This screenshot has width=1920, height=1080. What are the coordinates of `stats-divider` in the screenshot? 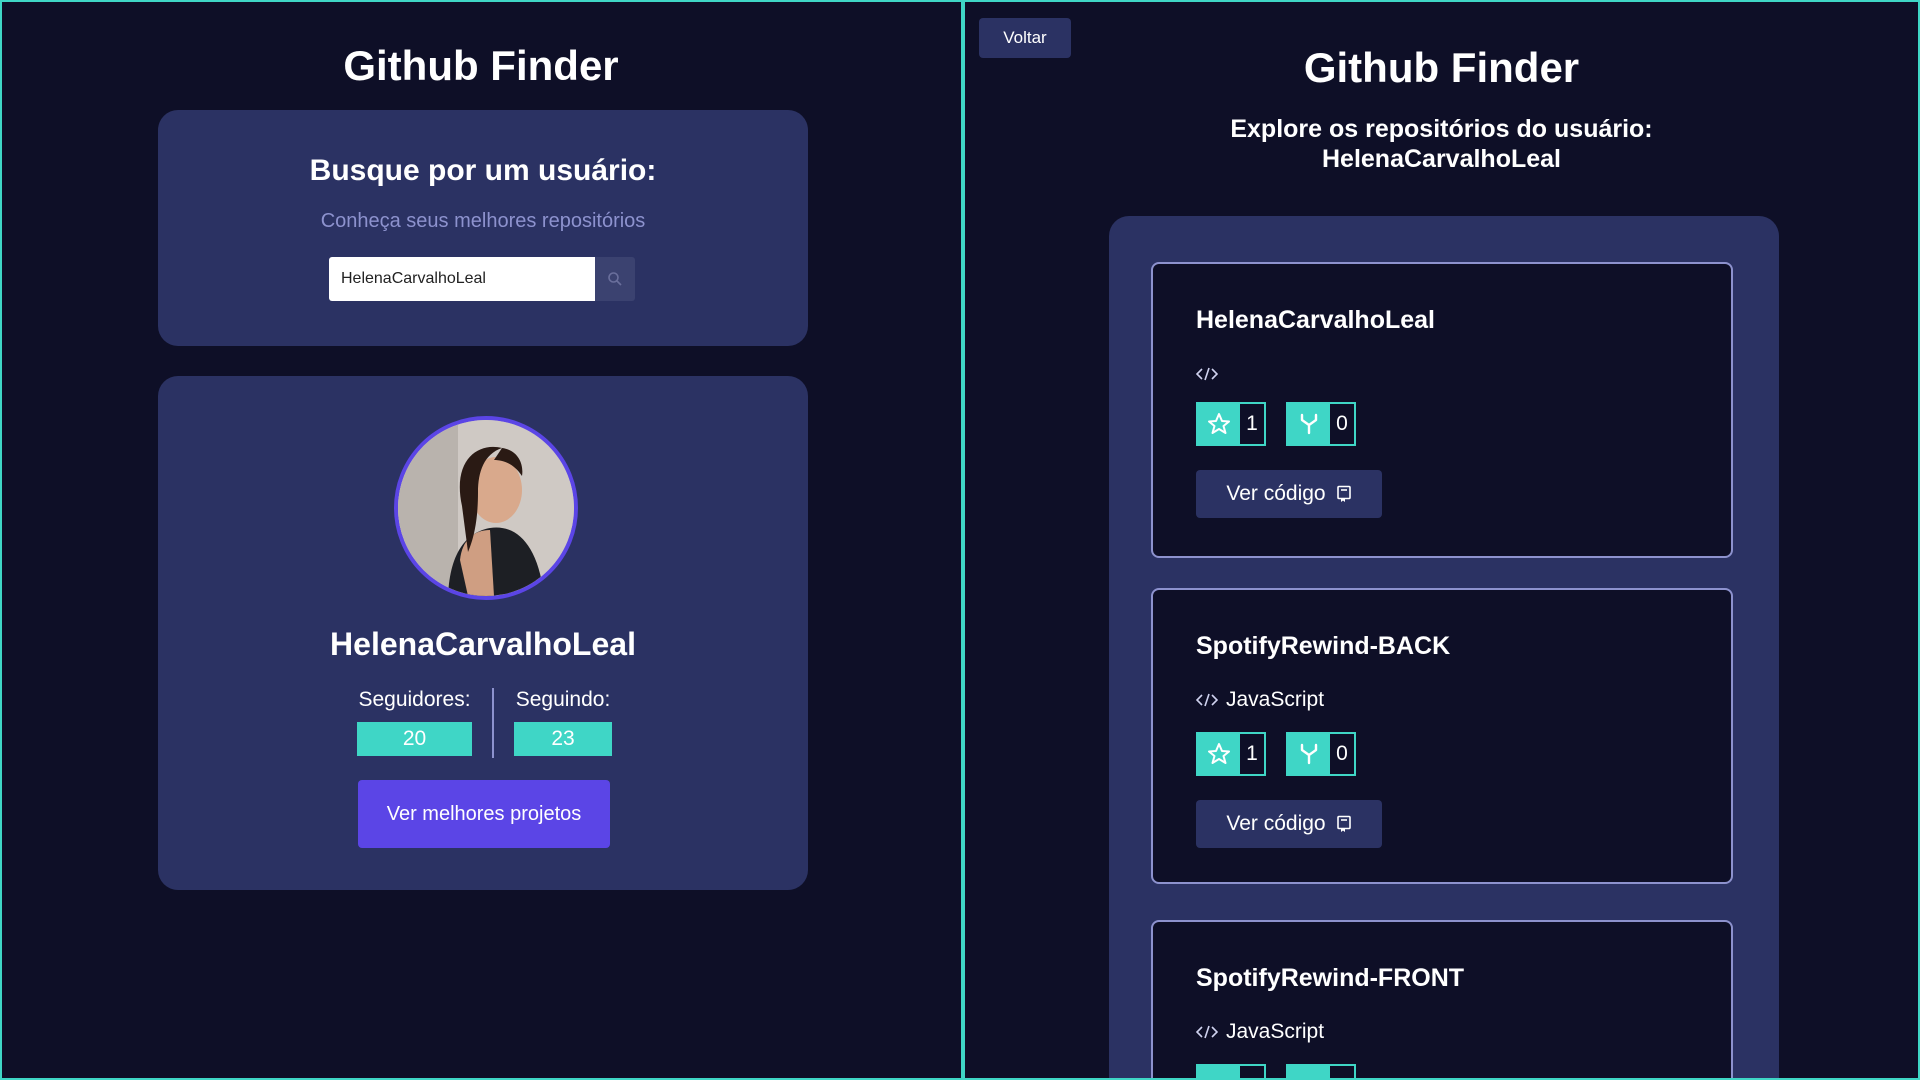 It's located at (493, 723).